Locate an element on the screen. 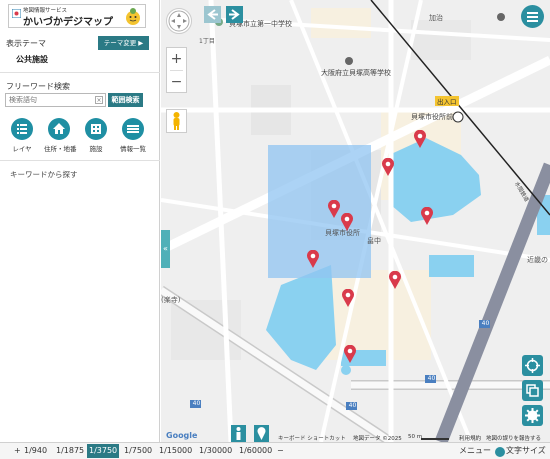 The width and height of the screenshot is (550, 459). scale-option: 1/7500 is located at coordinates (138, 451).